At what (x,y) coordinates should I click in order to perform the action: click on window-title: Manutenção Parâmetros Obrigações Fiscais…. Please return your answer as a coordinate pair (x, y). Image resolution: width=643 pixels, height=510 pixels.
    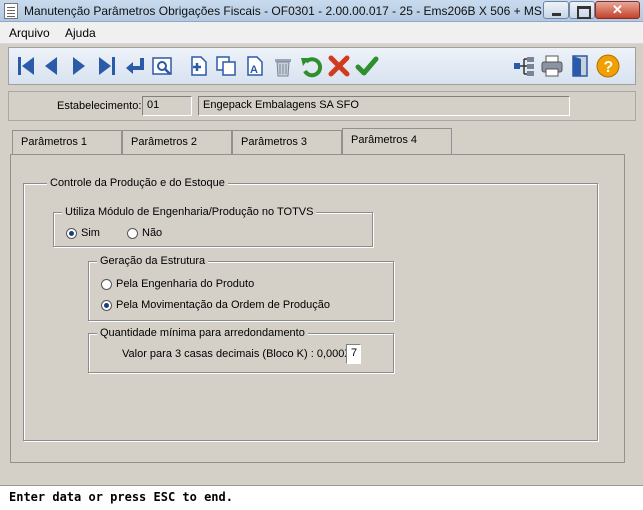
    Looking at the image, I should click on (284, 11).